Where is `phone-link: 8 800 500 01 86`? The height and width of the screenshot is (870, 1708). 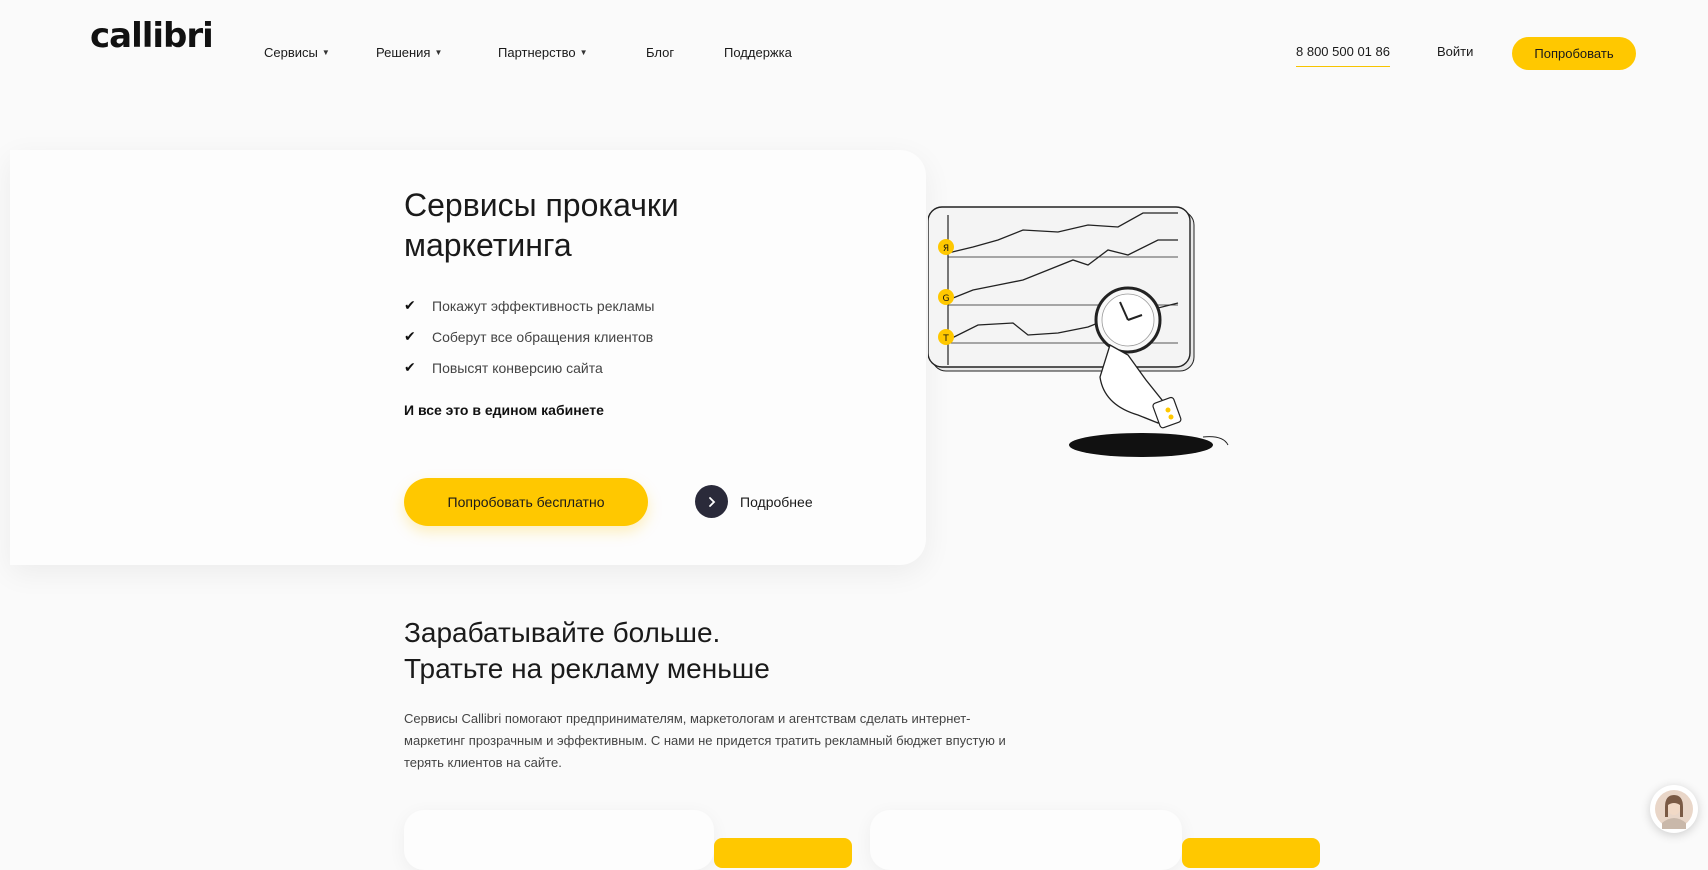
phone-link: 8 800 500 01 86 is located at coordinates (1343, 55).